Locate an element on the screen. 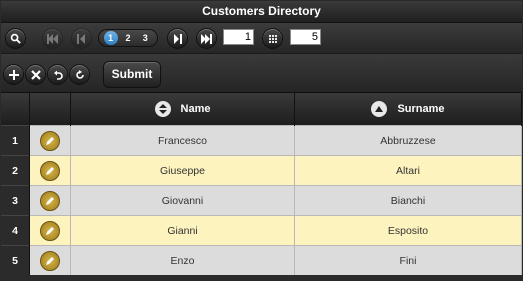  page-link-2: 2 is located at coordinates (128, 38).